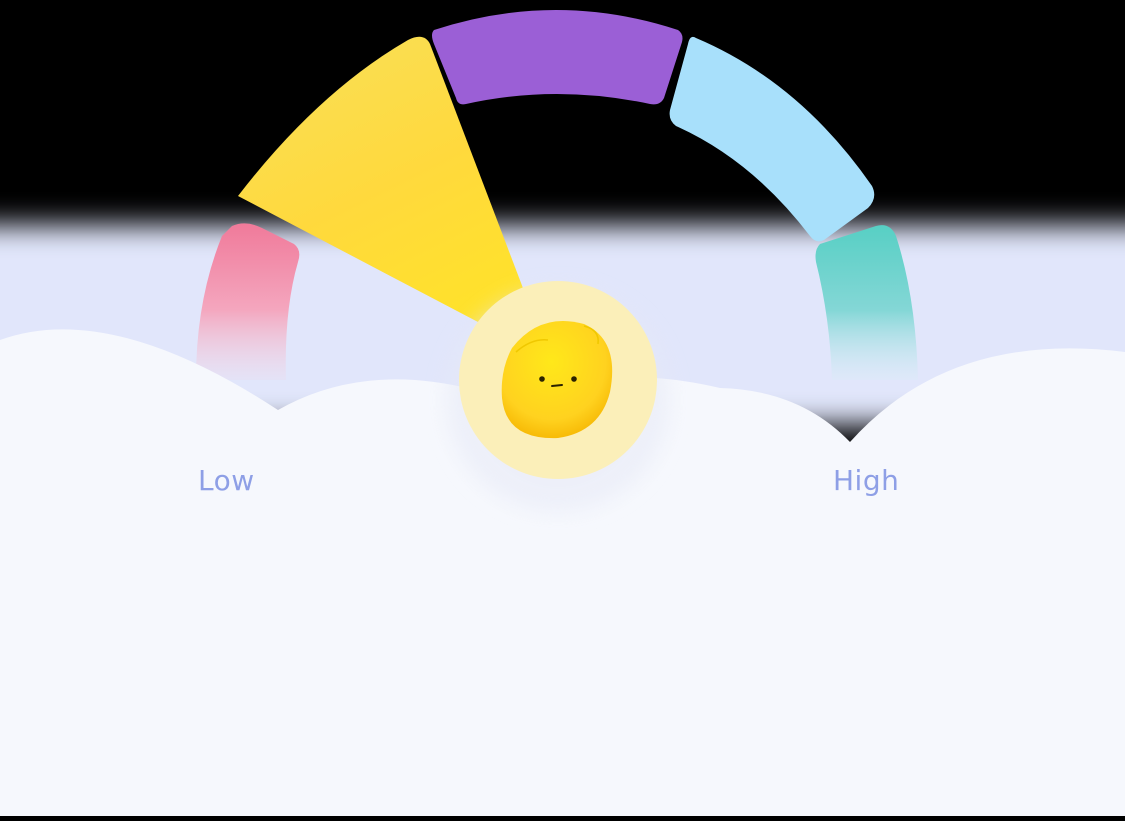 Image resolution: width=1125 pixels, height=821 pixels. I want to click on scale-high-label: High, so click(866, 480).